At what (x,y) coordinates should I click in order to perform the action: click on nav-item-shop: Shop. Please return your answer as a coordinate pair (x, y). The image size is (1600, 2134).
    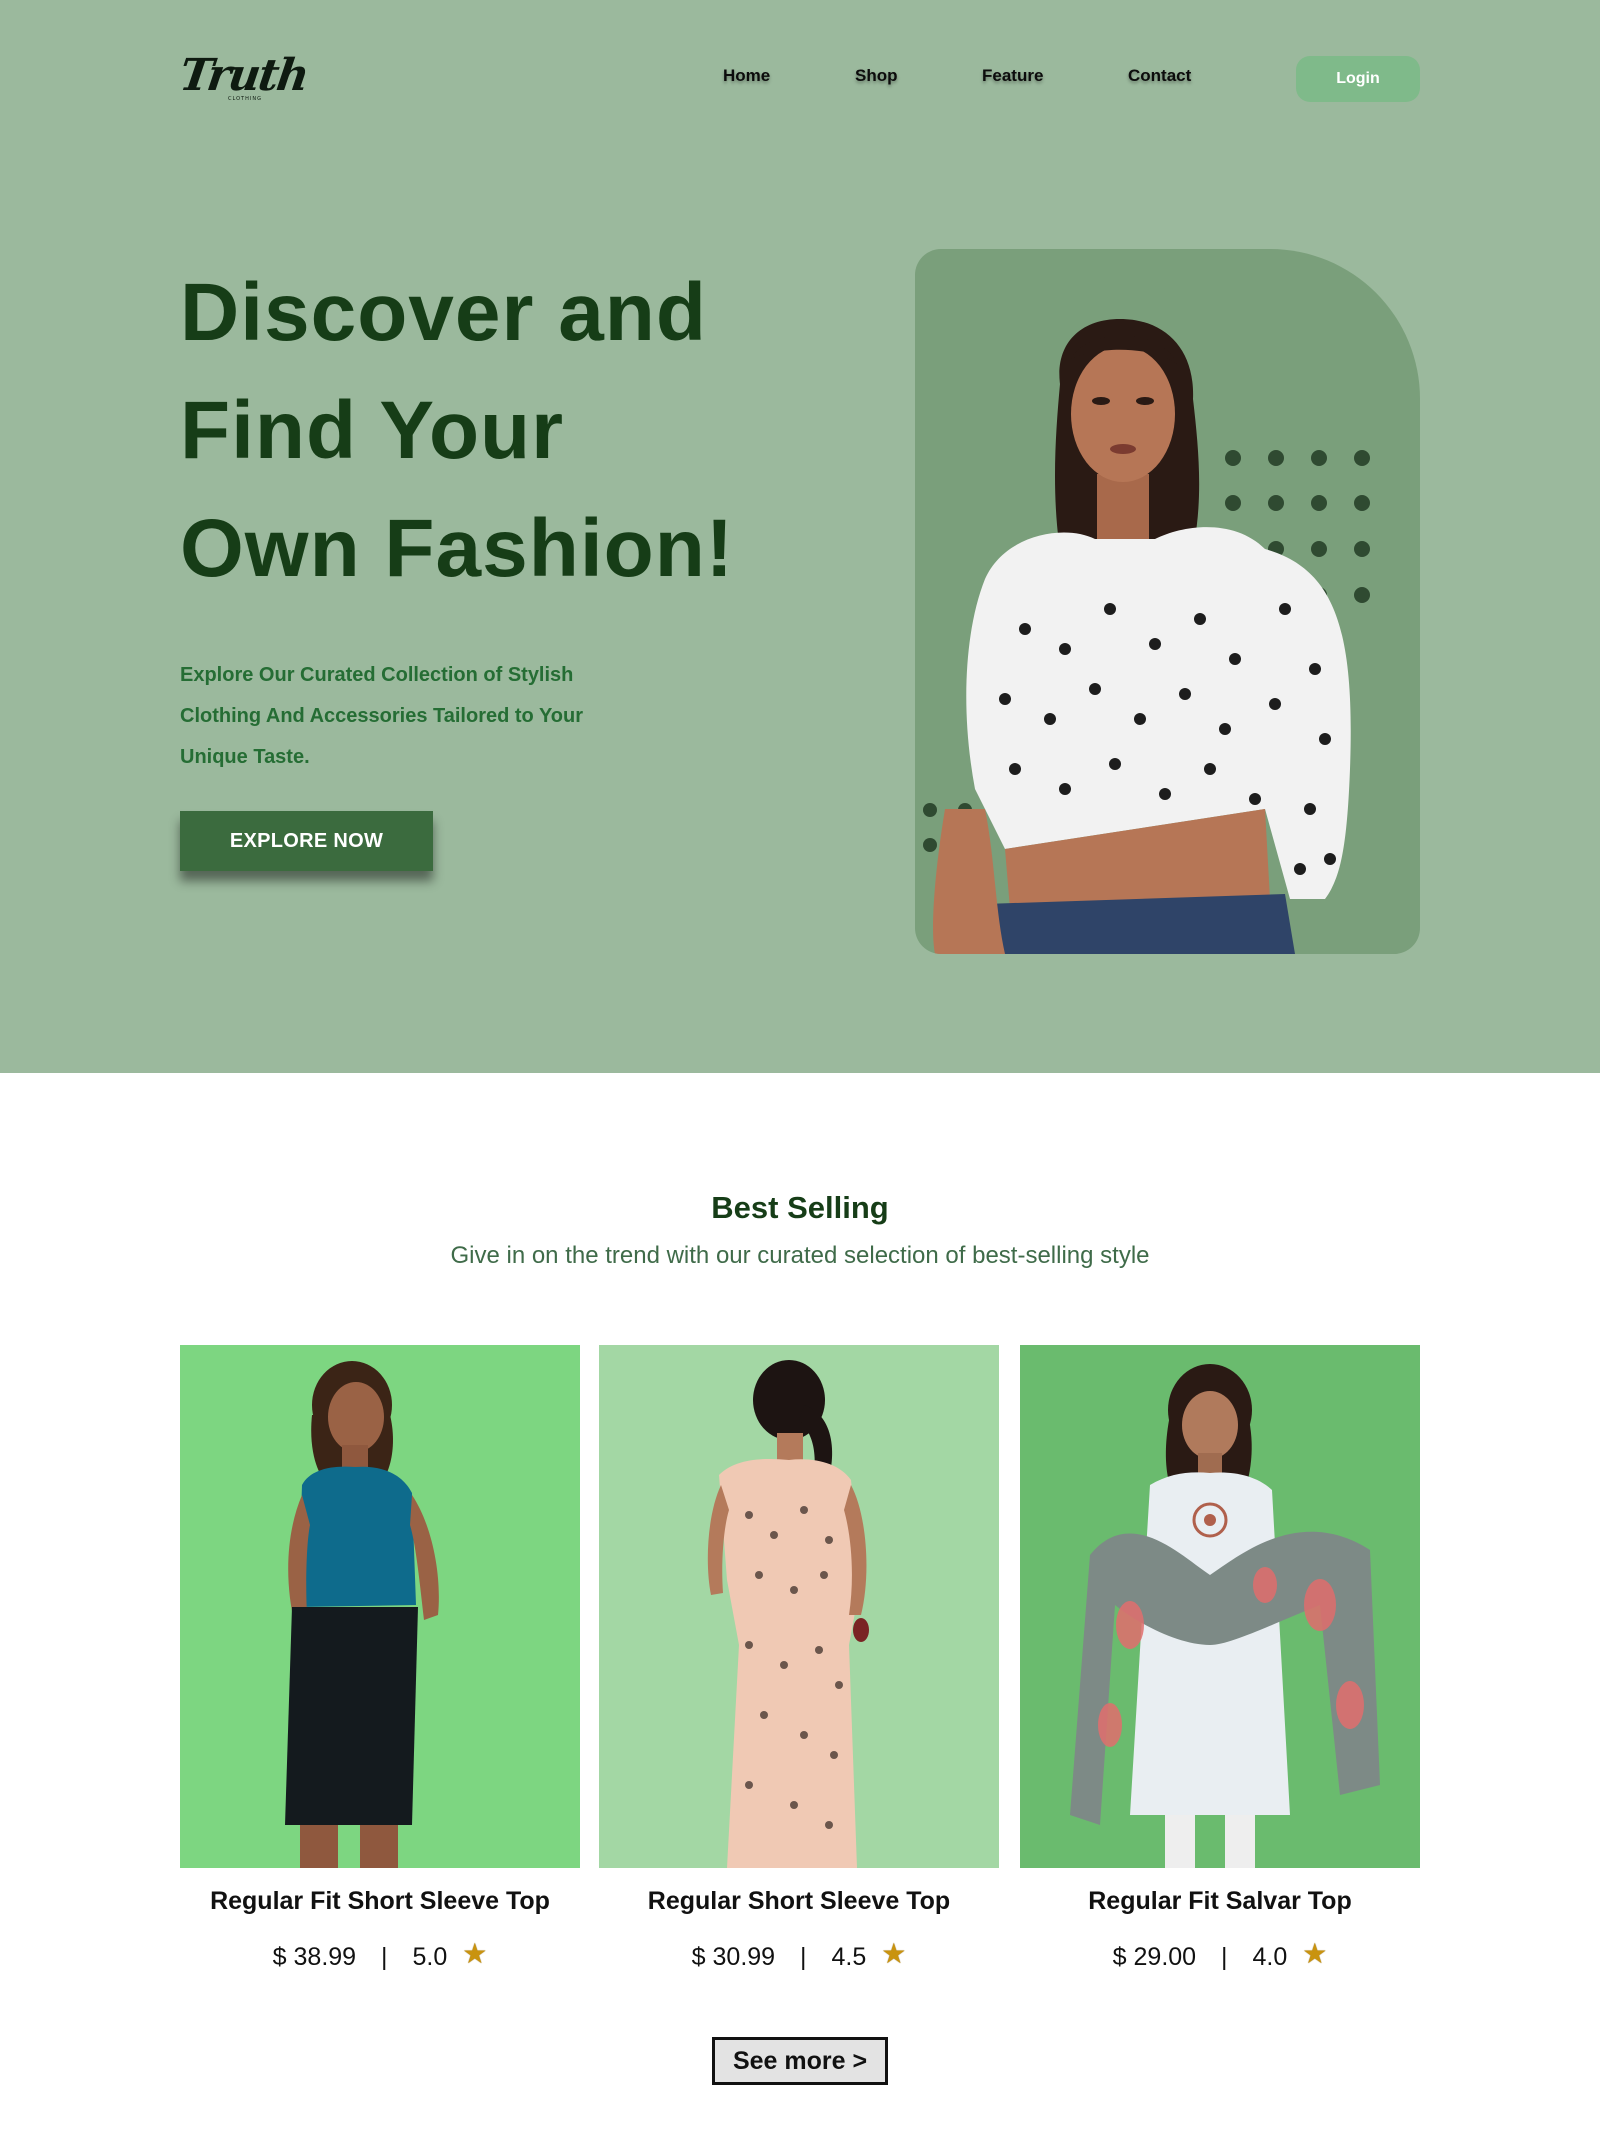
    Looking at the image, I should click on (876, 76).